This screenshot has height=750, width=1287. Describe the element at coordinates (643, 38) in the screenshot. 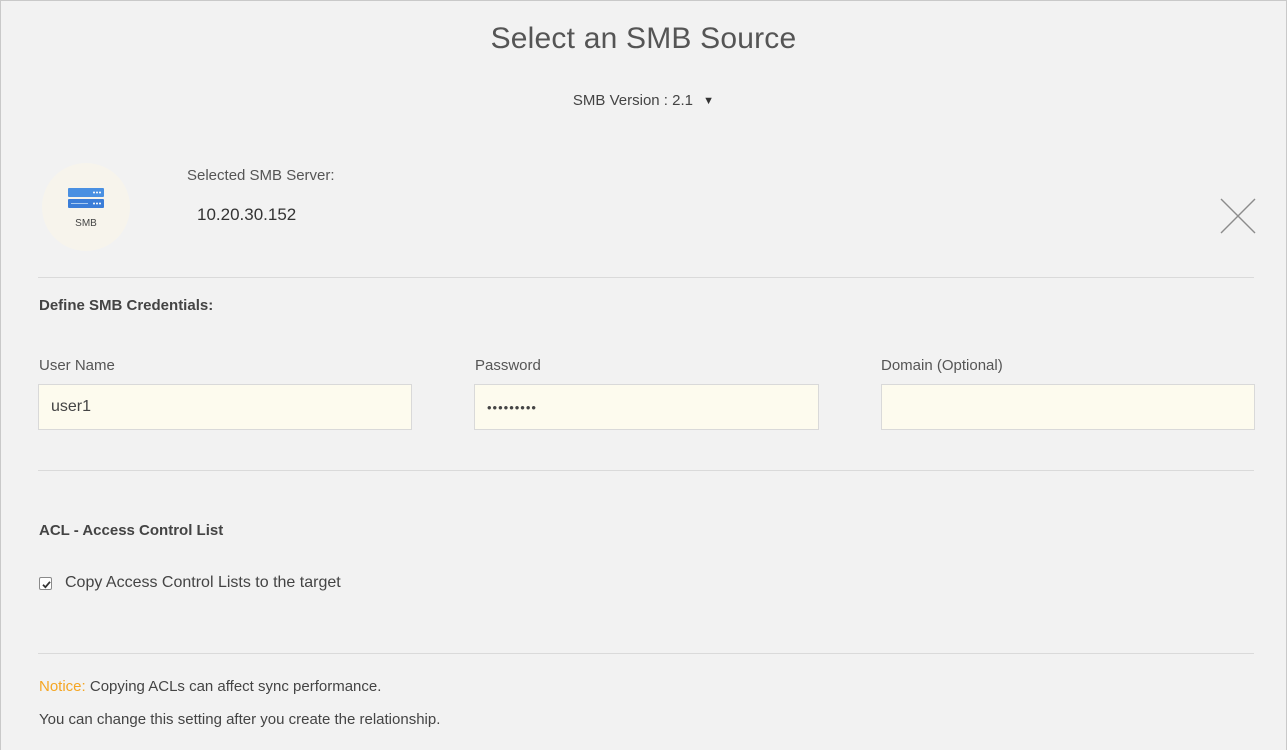

I see `dialog-title: Select an SMB Source` at that location.